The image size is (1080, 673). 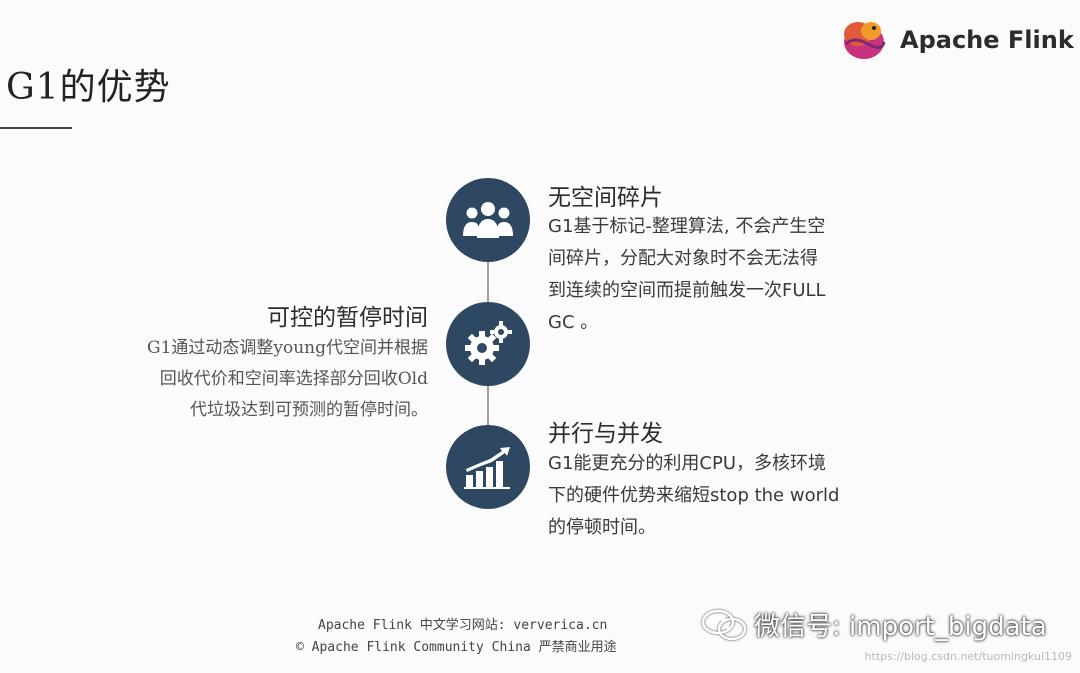 What do you see at coordinates (293, 379) in the screenshot?
I see `pause-time-line-2: 回收代价和空间率选择部分回收Old` at bounding box center [293, 379].